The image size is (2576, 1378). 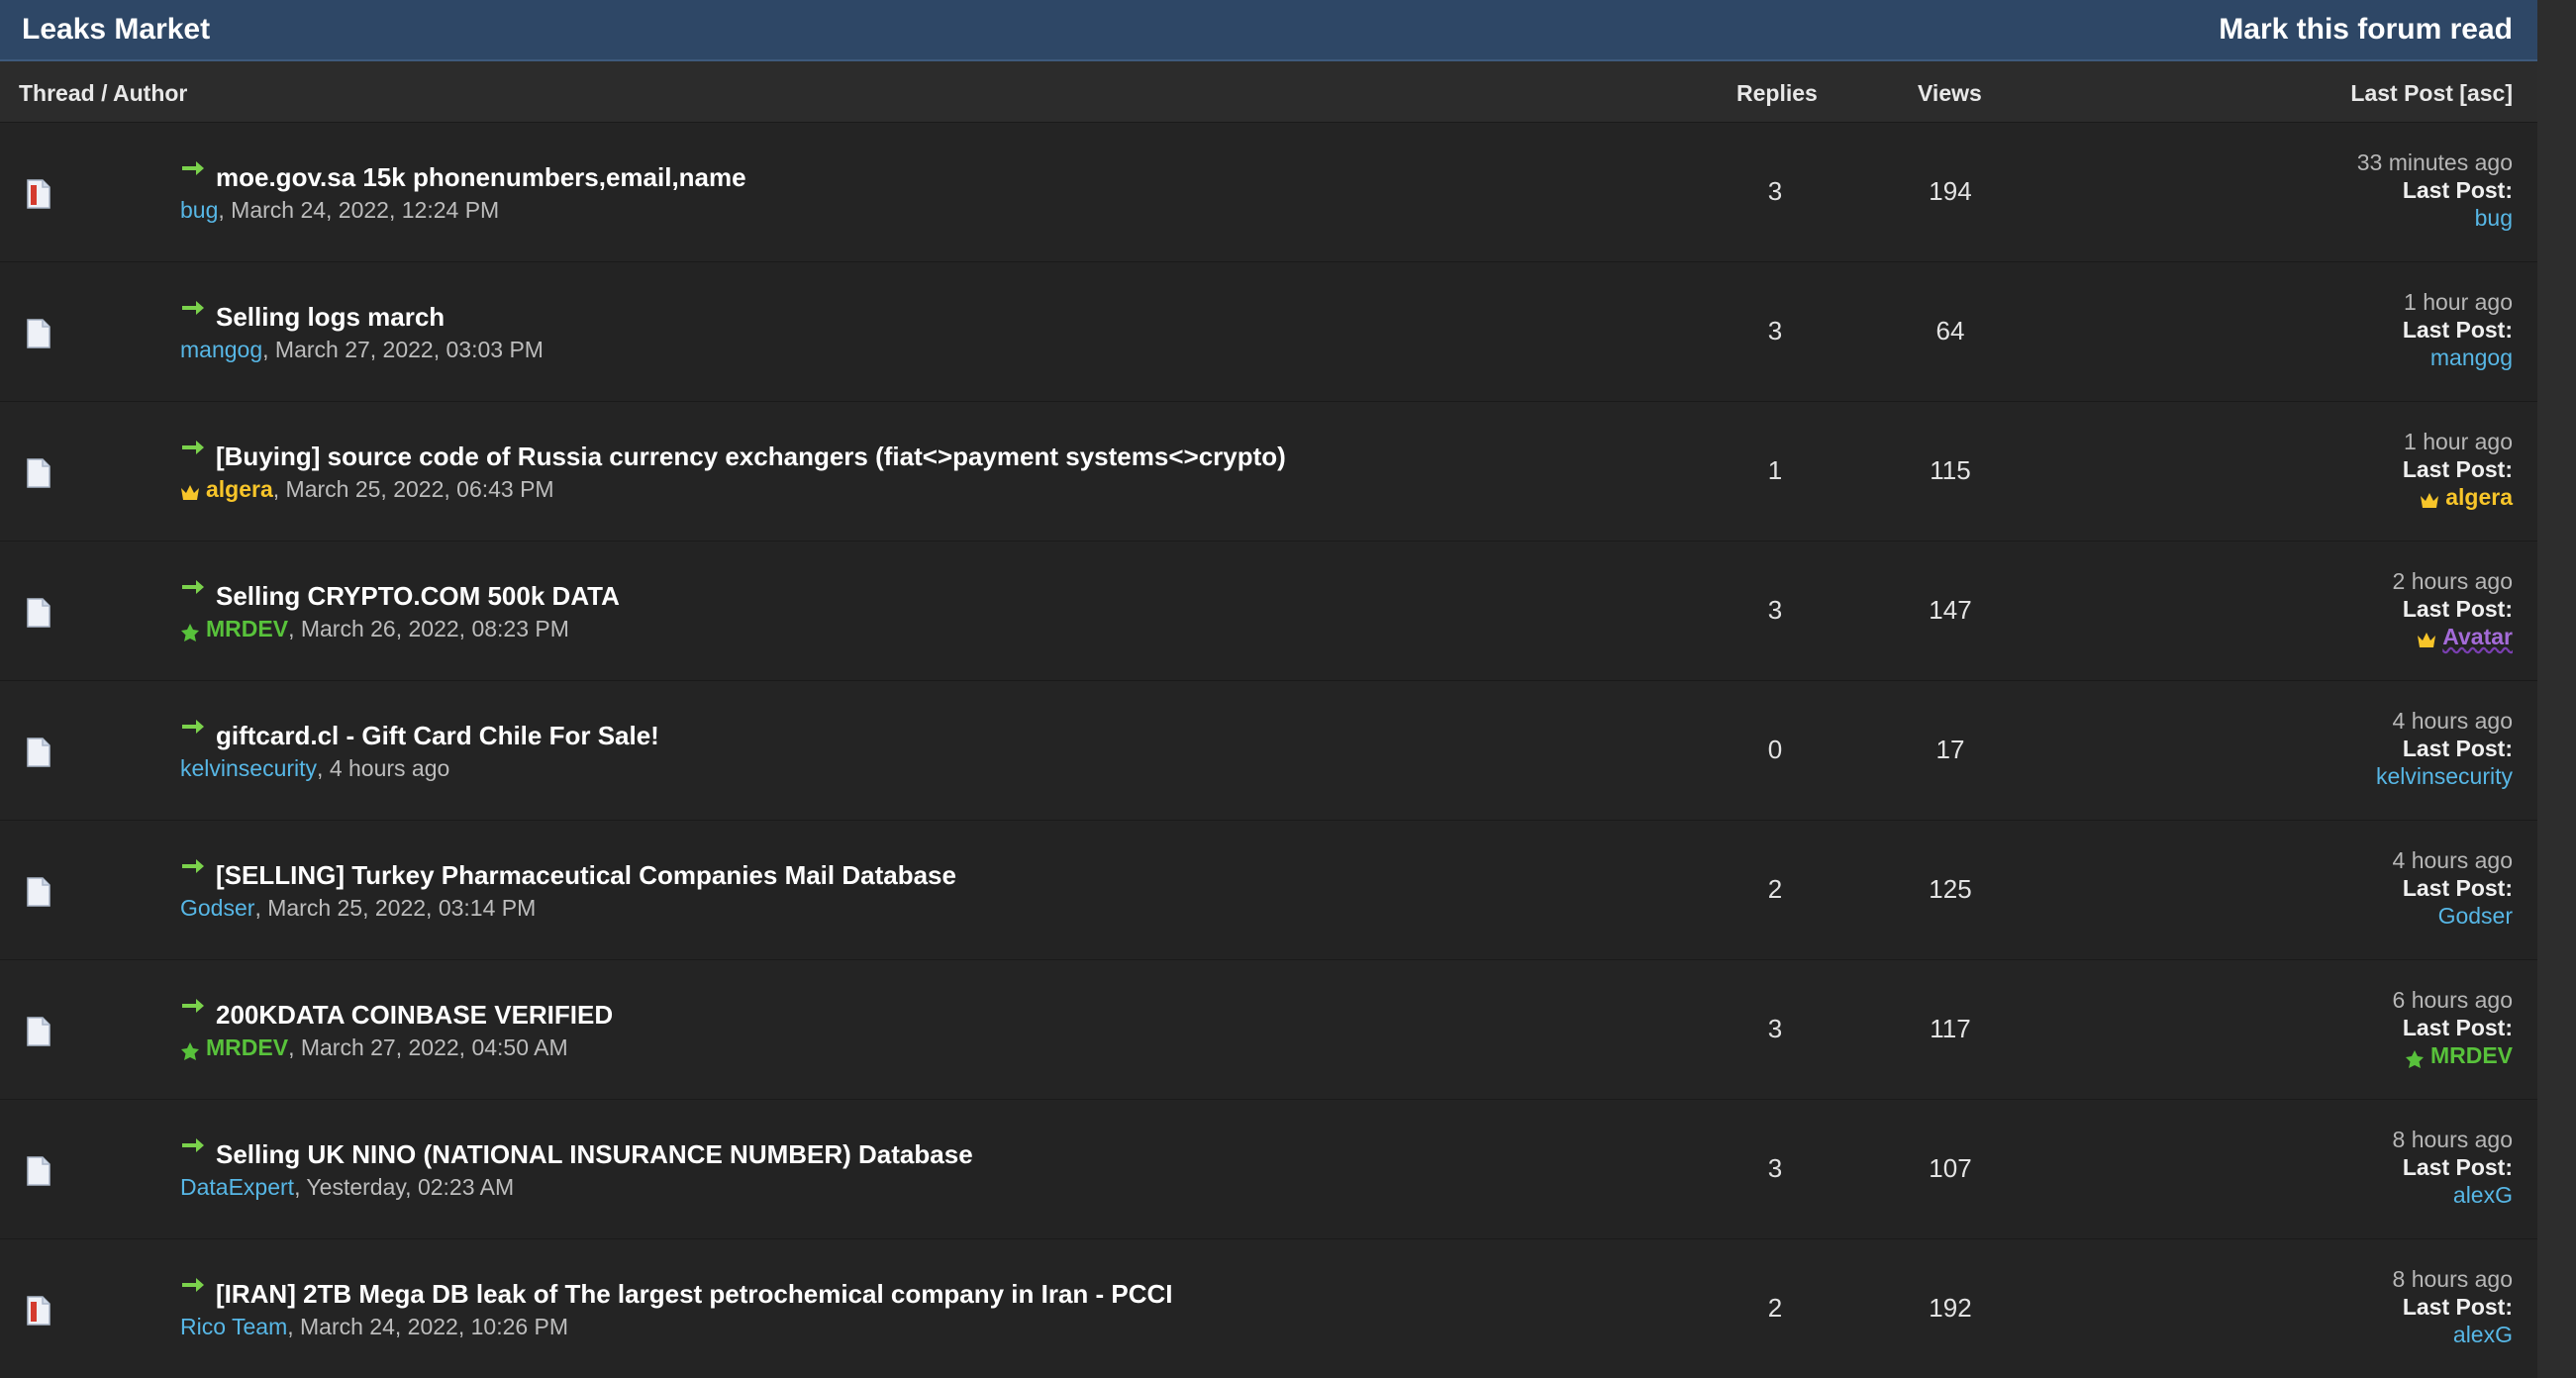 I want to click on last-post-time: 33 minutes ago, so click(x=2435, y=162).